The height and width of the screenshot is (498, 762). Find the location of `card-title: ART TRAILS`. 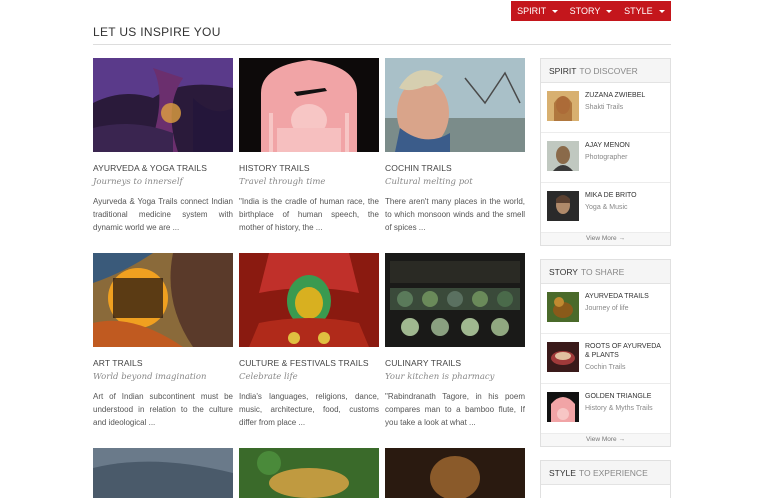

card-title: ART TRAILS is located at coordinates (163, 363).